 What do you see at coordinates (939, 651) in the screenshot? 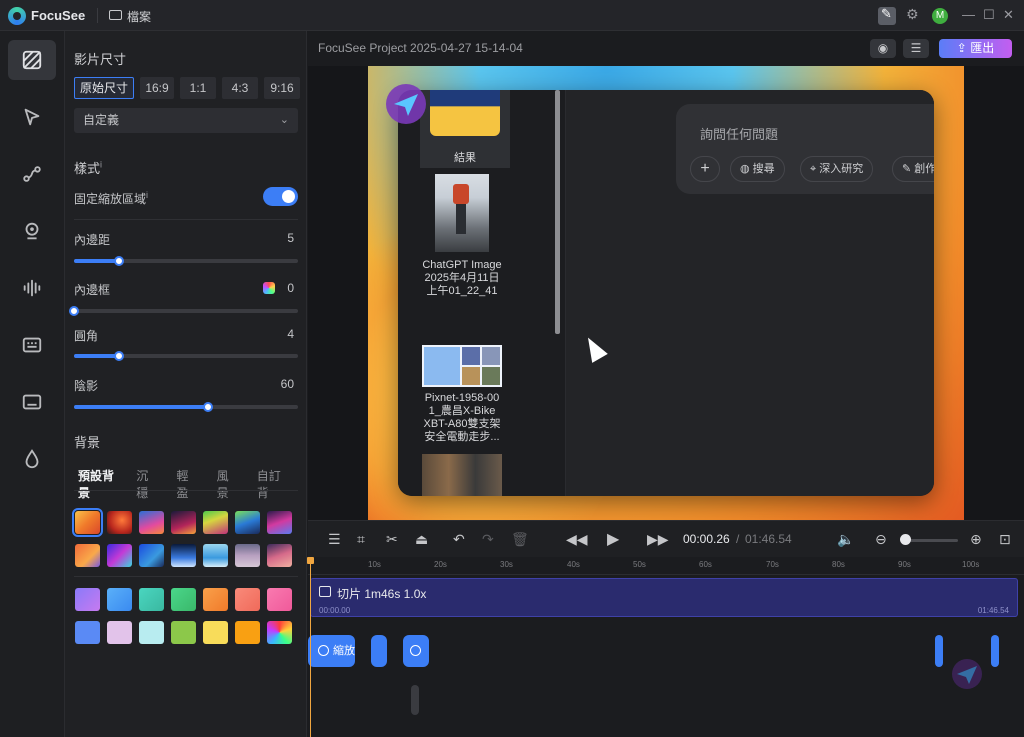
I see `timeline-handle-left` at bounding box center [939, 651].